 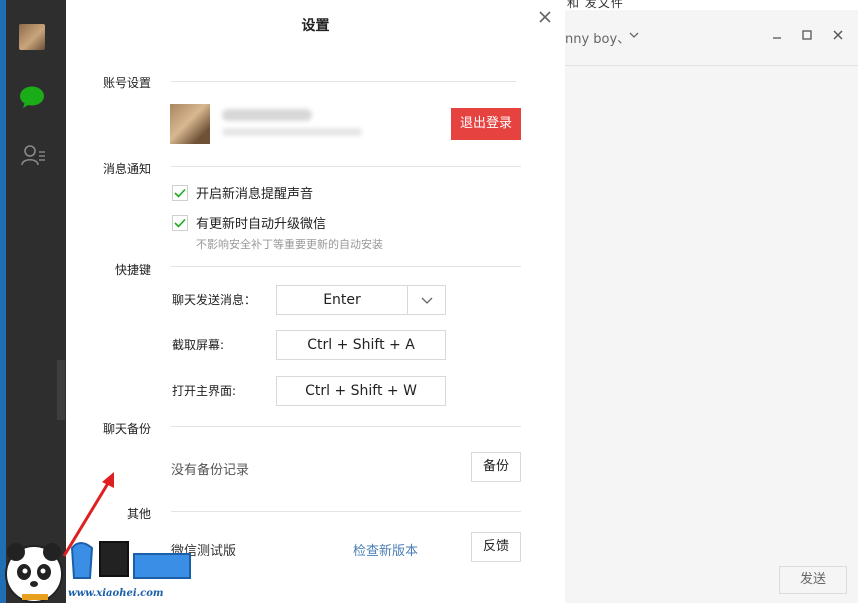 What do you see at coordinates (385, 549) in the screenshot?
I see `check-update-link: 检查新版本` at bounding box center [385, 549].